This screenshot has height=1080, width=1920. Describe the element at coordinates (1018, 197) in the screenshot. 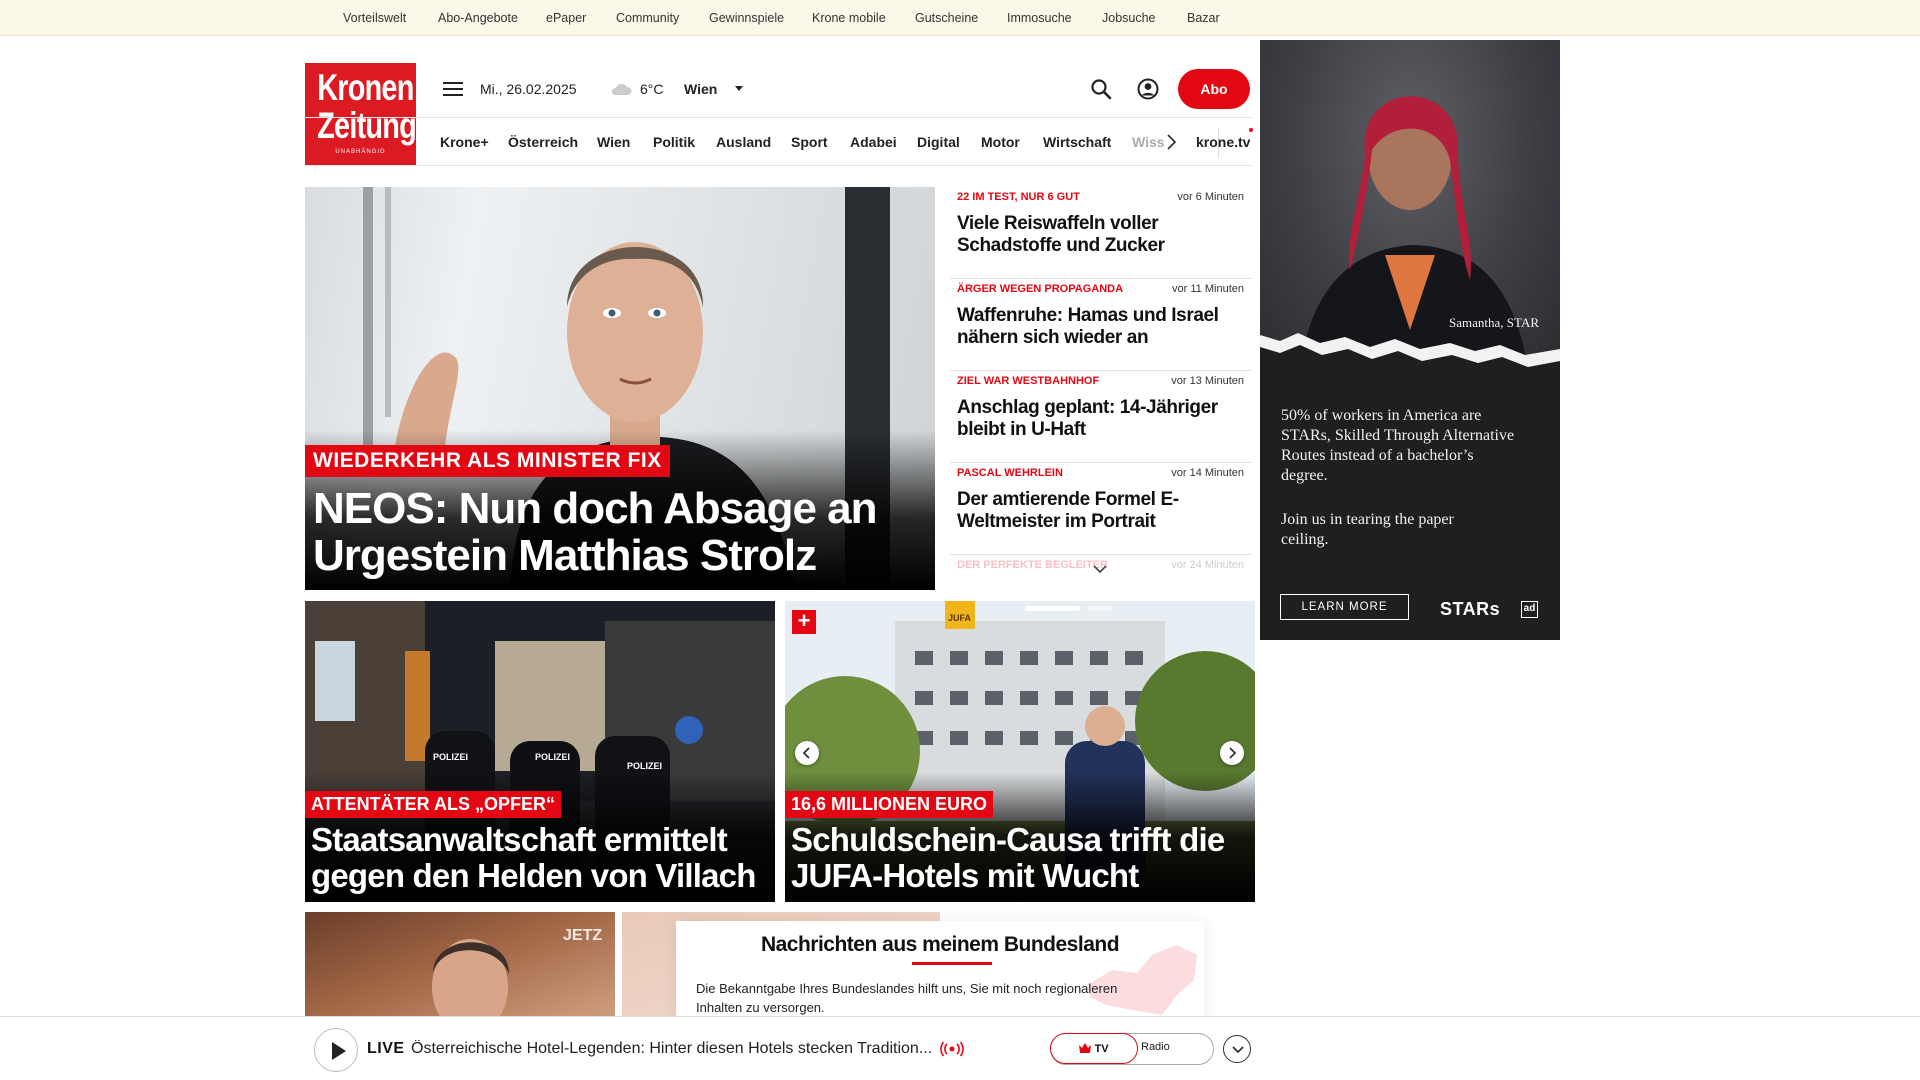

I see `list-item-kicker: 22 IM TEST, NUR 6 GUT` at that location.